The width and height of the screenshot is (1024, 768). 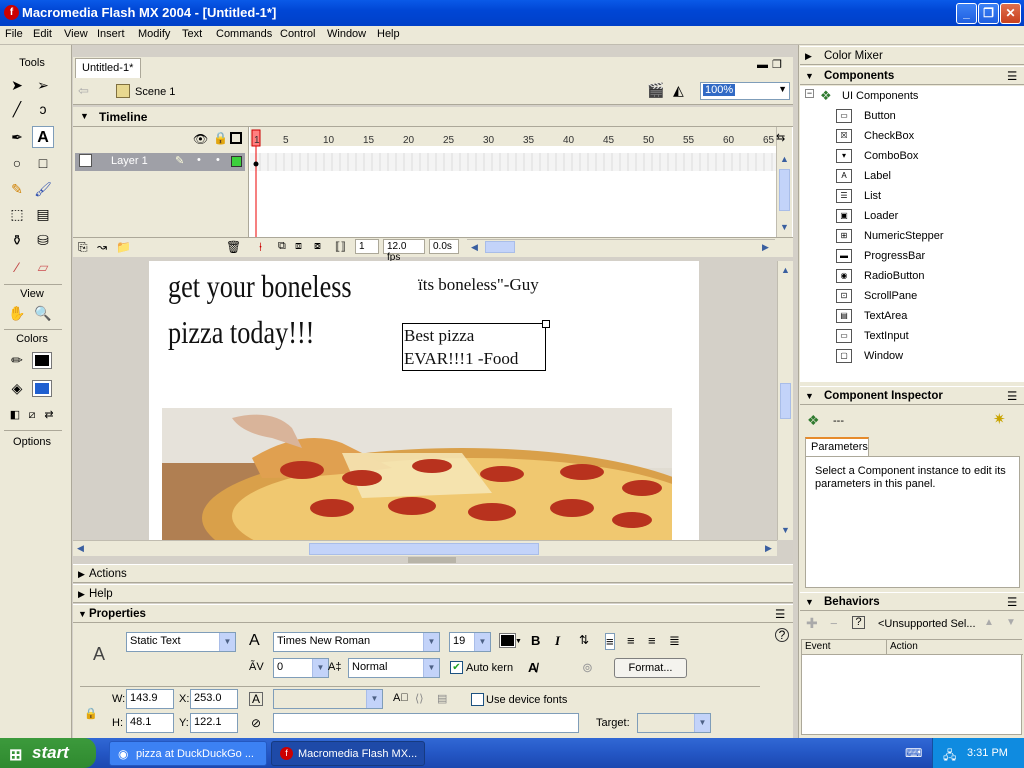 I want to click on stage-hscroll: ◀ ▶, so click(x=425, y=548).